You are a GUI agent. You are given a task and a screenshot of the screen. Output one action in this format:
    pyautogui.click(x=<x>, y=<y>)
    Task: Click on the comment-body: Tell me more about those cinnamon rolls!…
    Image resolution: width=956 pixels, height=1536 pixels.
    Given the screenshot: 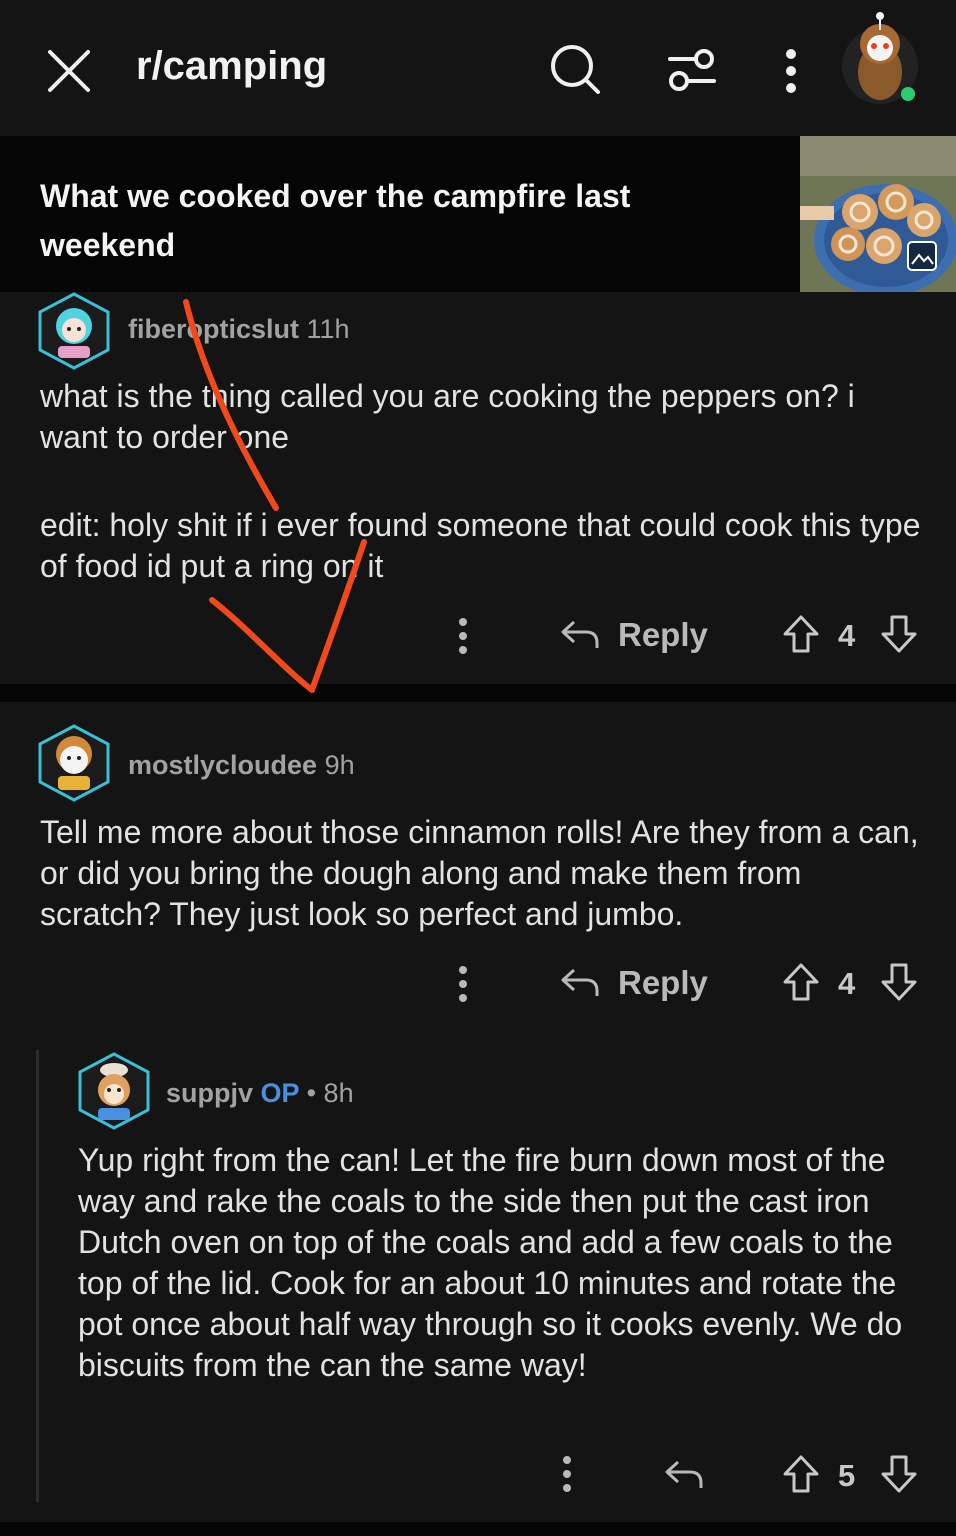 What is the action you would take?
    pyautogui.click(x=479, y=873)
    